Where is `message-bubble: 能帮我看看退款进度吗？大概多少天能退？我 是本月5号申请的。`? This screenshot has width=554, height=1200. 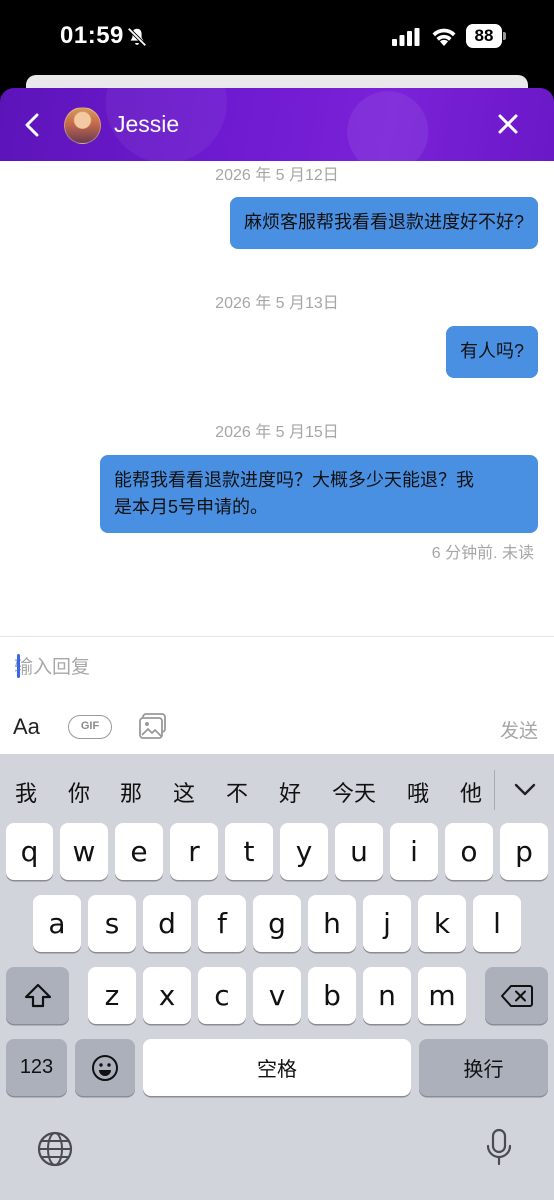 message-bubble: 能帮我看看退款进度吗？大概多少天能退？我 是本月5号申请的。 is located at coordinates (319, 494).